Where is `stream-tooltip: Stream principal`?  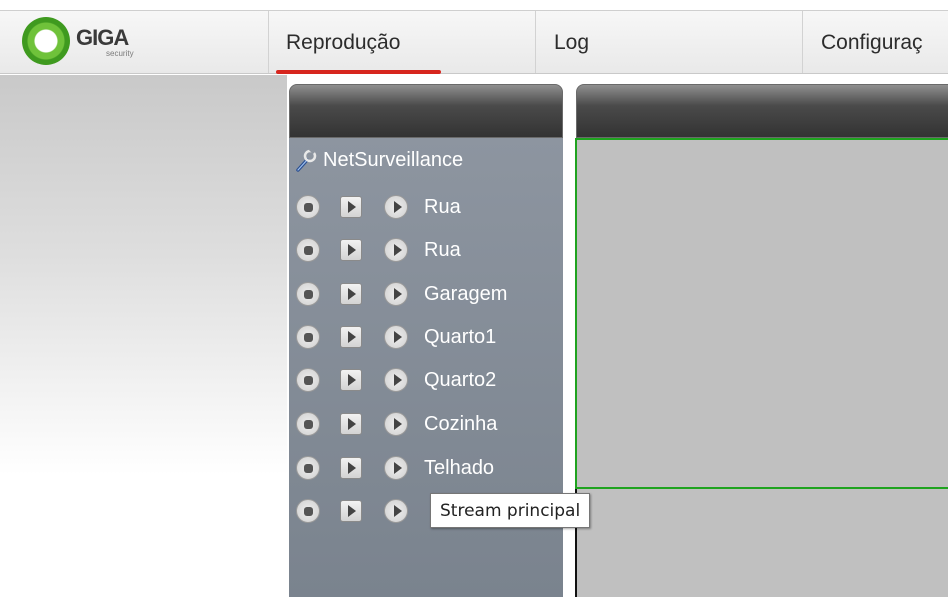
stream-tooltip: Stream principal is located at coordinates (510, 510).